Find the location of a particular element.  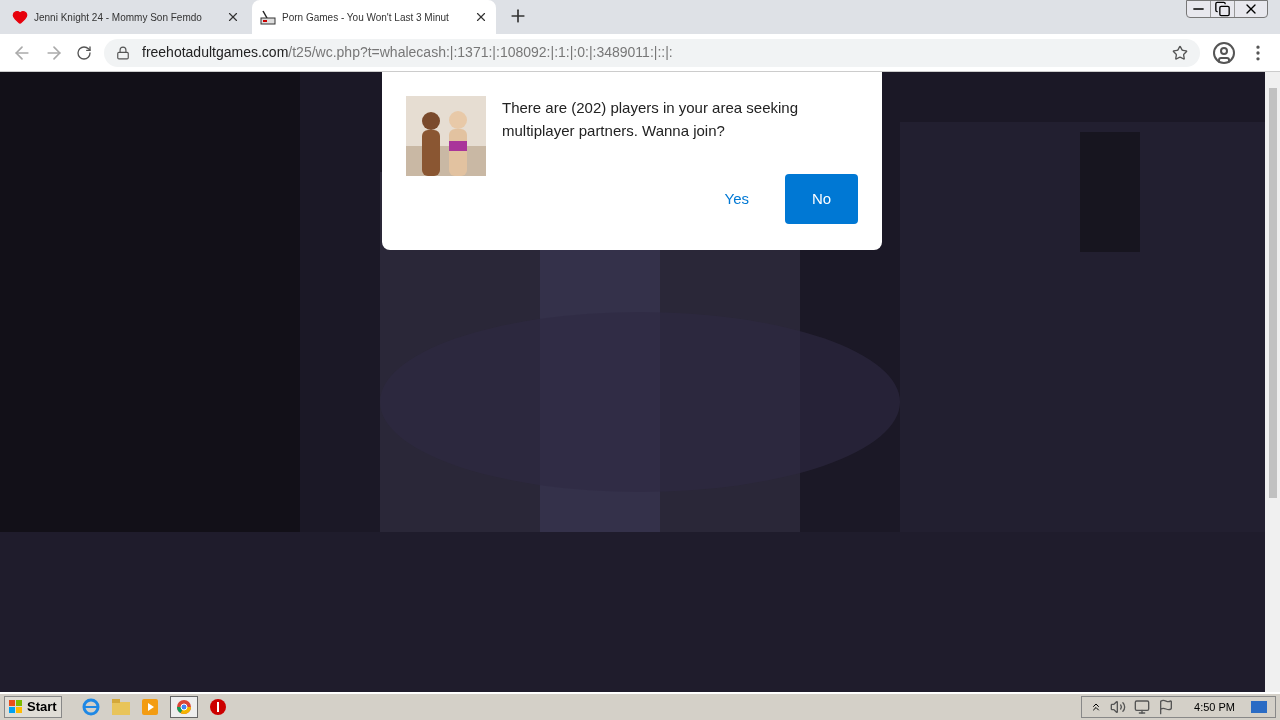

tab-title: Jenni Knight 24 - Mommy Son Femdo is located at coordinates (118, 17).